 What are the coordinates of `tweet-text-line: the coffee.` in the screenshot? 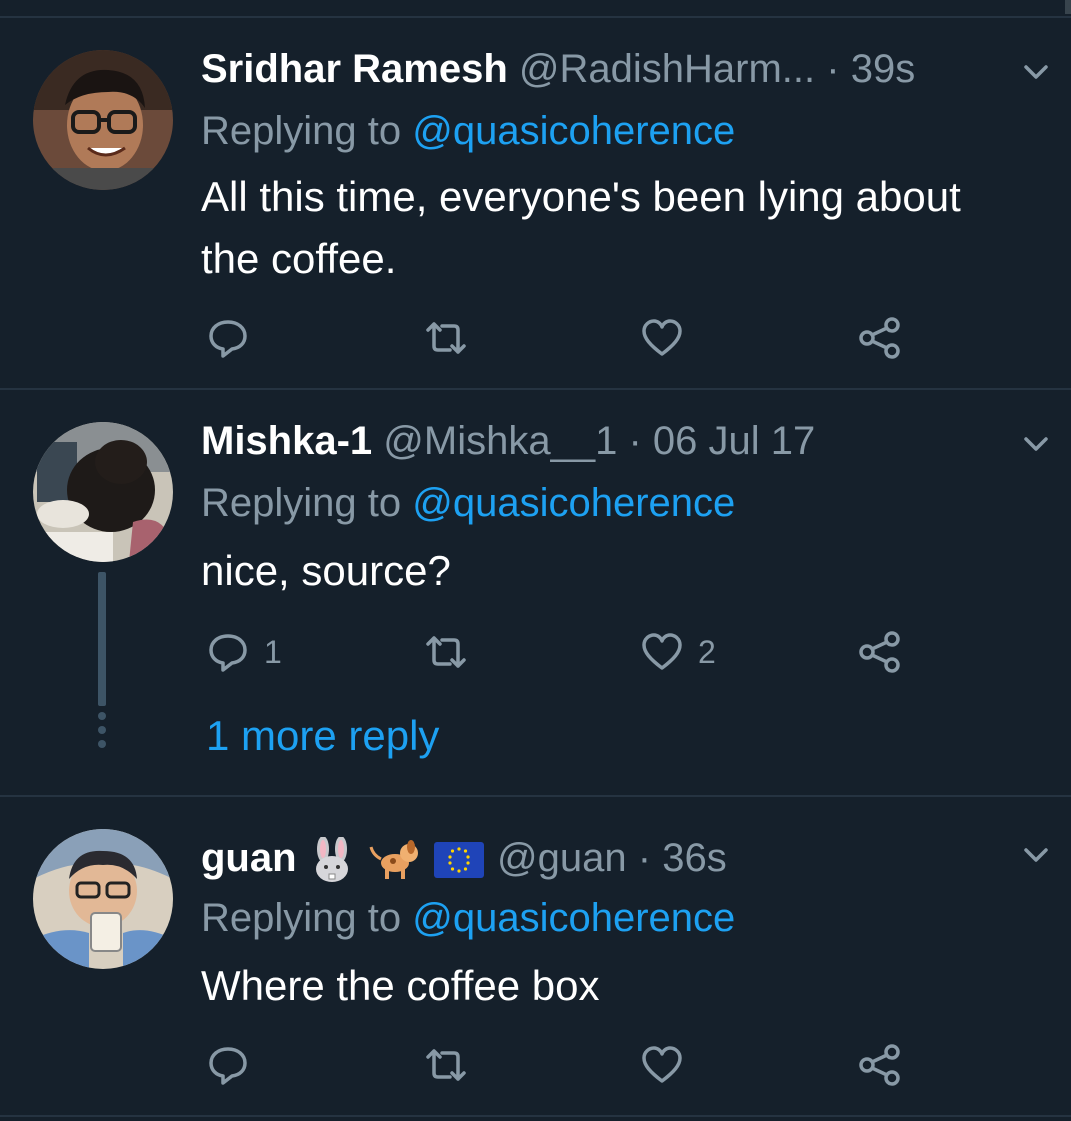 It's located at (299, 258).